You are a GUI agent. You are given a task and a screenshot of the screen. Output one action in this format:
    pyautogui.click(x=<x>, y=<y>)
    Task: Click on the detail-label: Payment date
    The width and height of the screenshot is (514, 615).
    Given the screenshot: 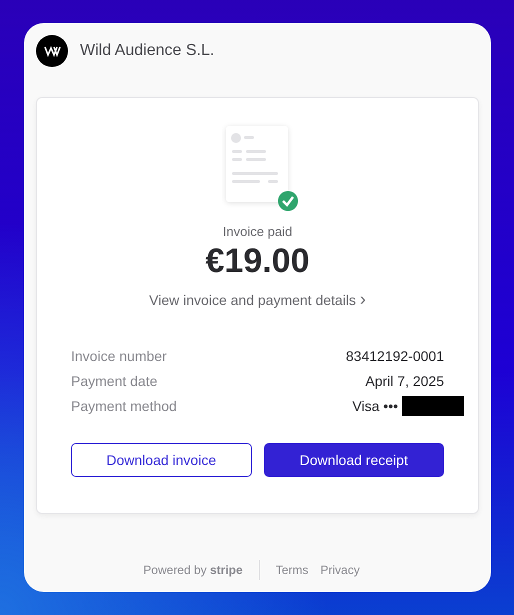 What is the action you would take?
    pyautogui.click(x=114, y=380)
    